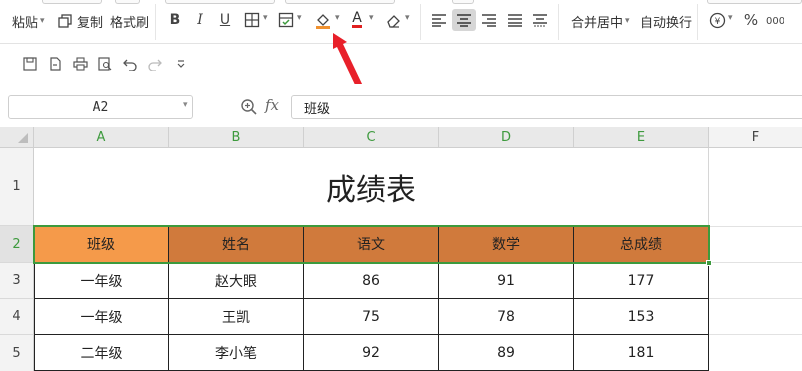 This screenshot has width=802, height=371. Describe the element at coordinates (17, 353) in the screenshot. I see `row-header-5: 5` at that location.